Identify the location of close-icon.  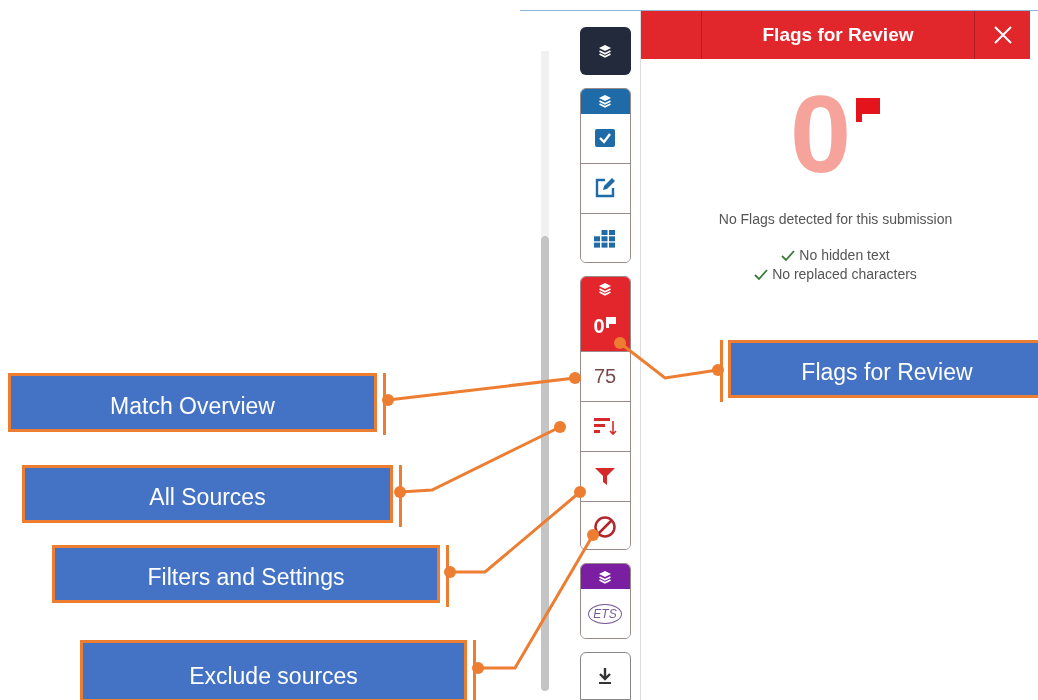
(1002, 35).